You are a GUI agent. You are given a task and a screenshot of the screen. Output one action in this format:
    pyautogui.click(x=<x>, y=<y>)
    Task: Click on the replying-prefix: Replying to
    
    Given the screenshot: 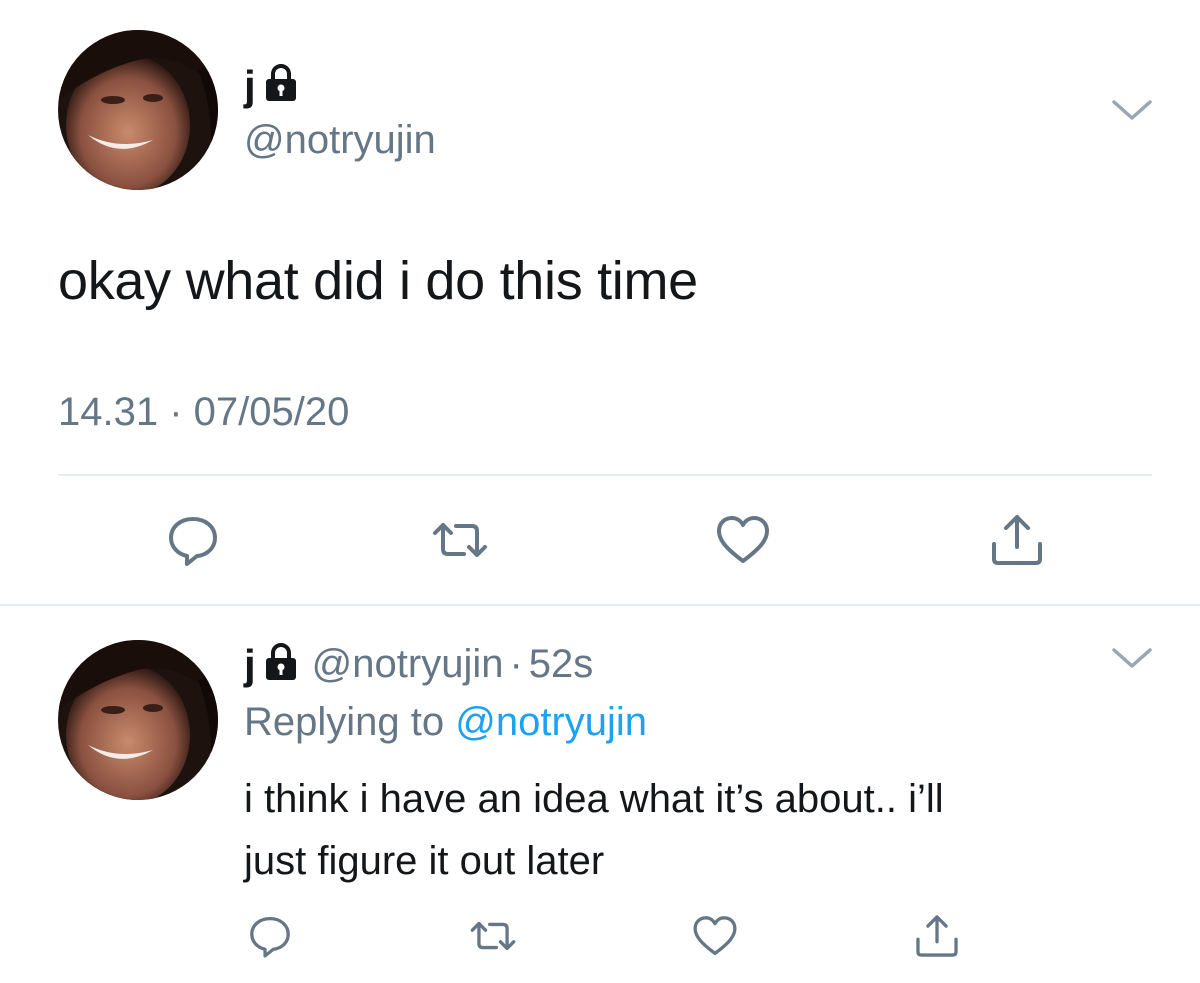 What is the action you would take?
    pyautogui.click(x=344, y=722)
    